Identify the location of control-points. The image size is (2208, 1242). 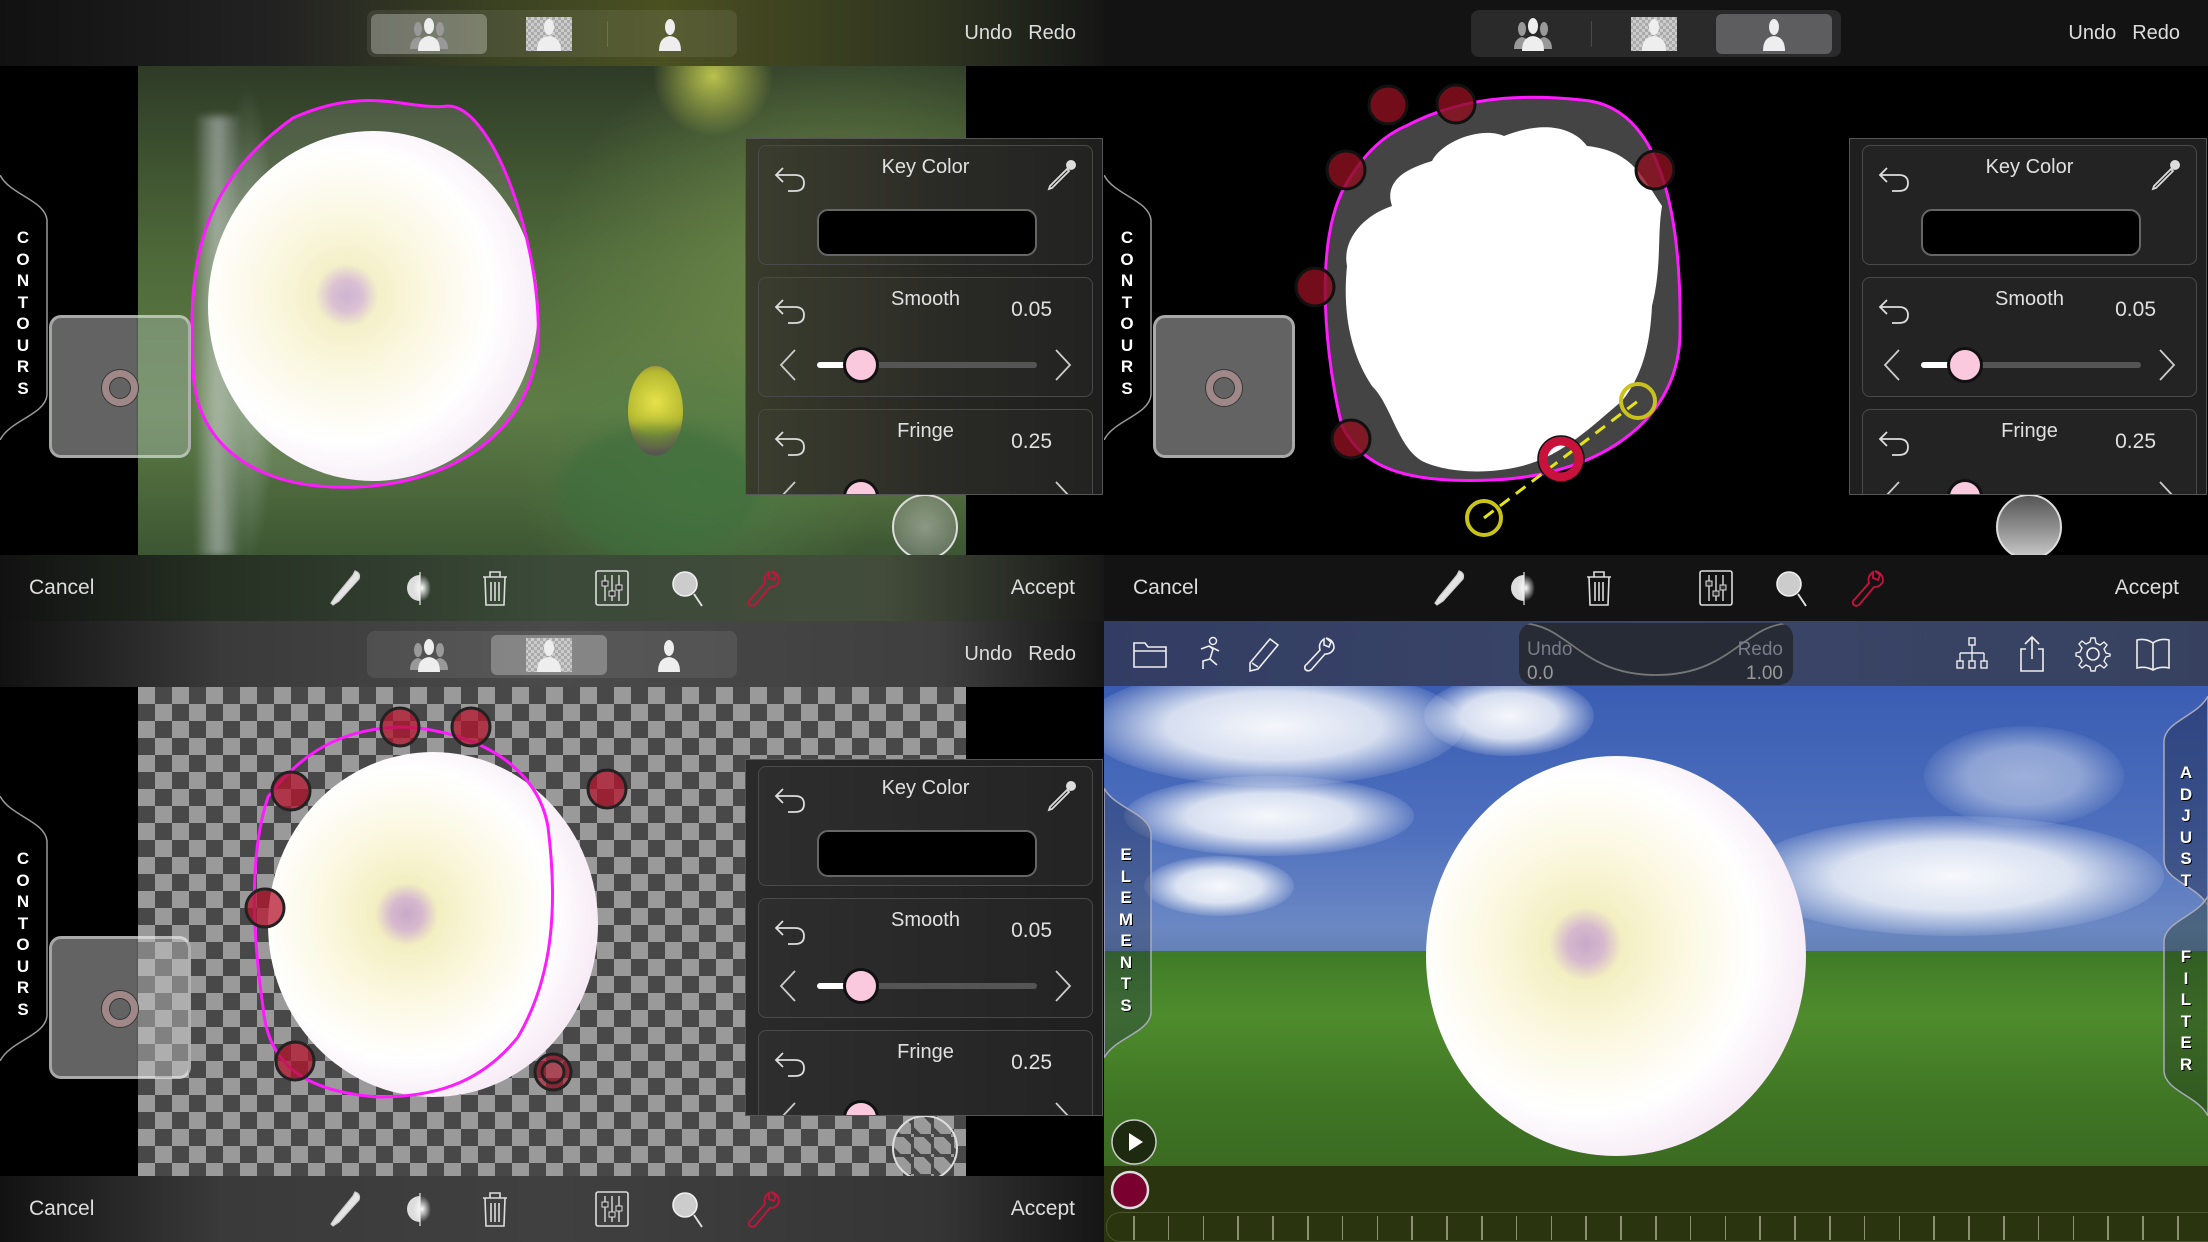
(436, 894).